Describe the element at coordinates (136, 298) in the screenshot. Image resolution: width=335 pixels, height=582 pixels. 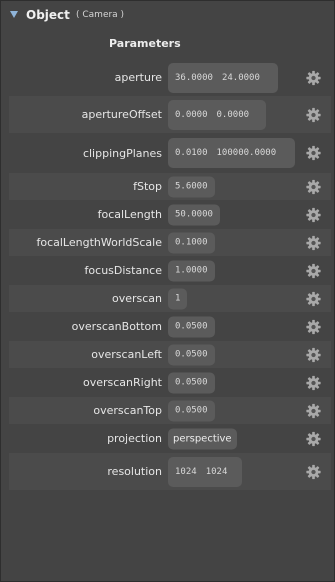
I see `parameter-label: overscan` at that location.